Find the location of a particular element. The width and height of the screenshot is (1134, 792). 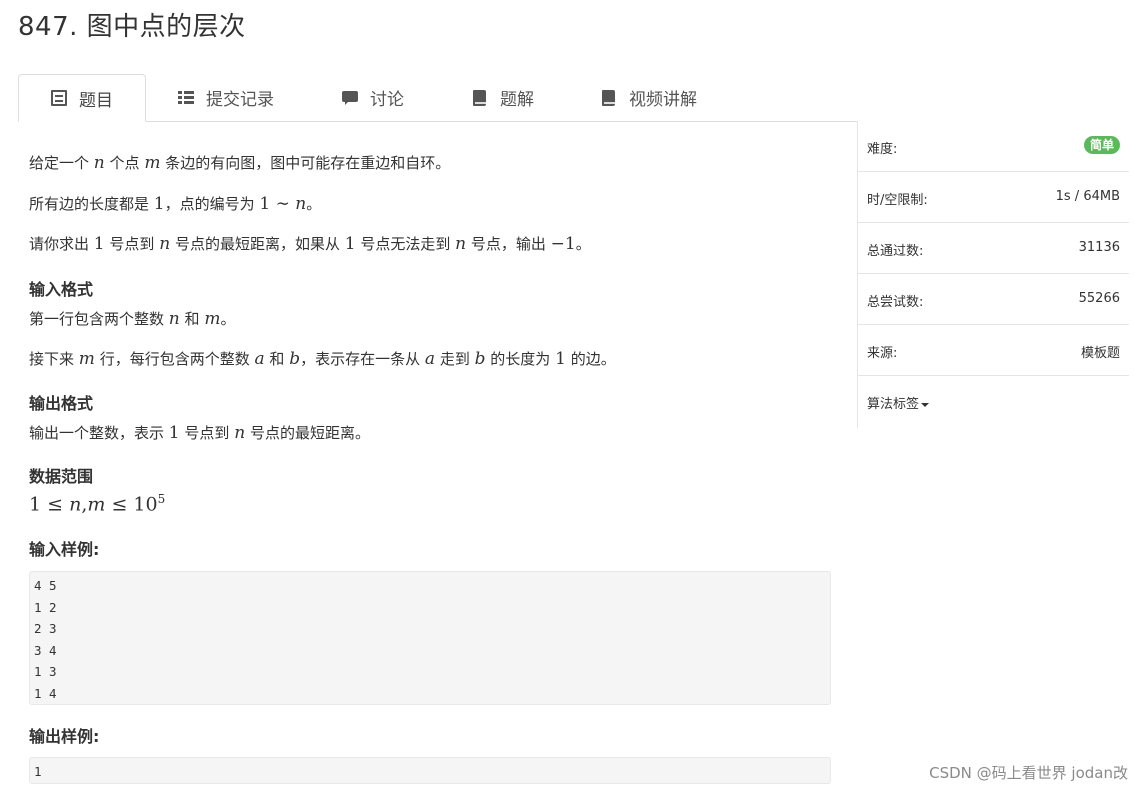

problem-tabs: 题目 提交记录 讨论 题解 视频讲解 is located at coordinates (573, 98).